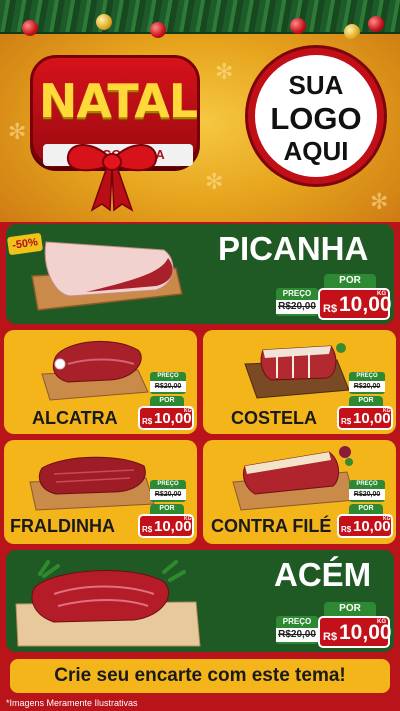  I want to click on logo-text-line2: LOGO, so click(316, 118).